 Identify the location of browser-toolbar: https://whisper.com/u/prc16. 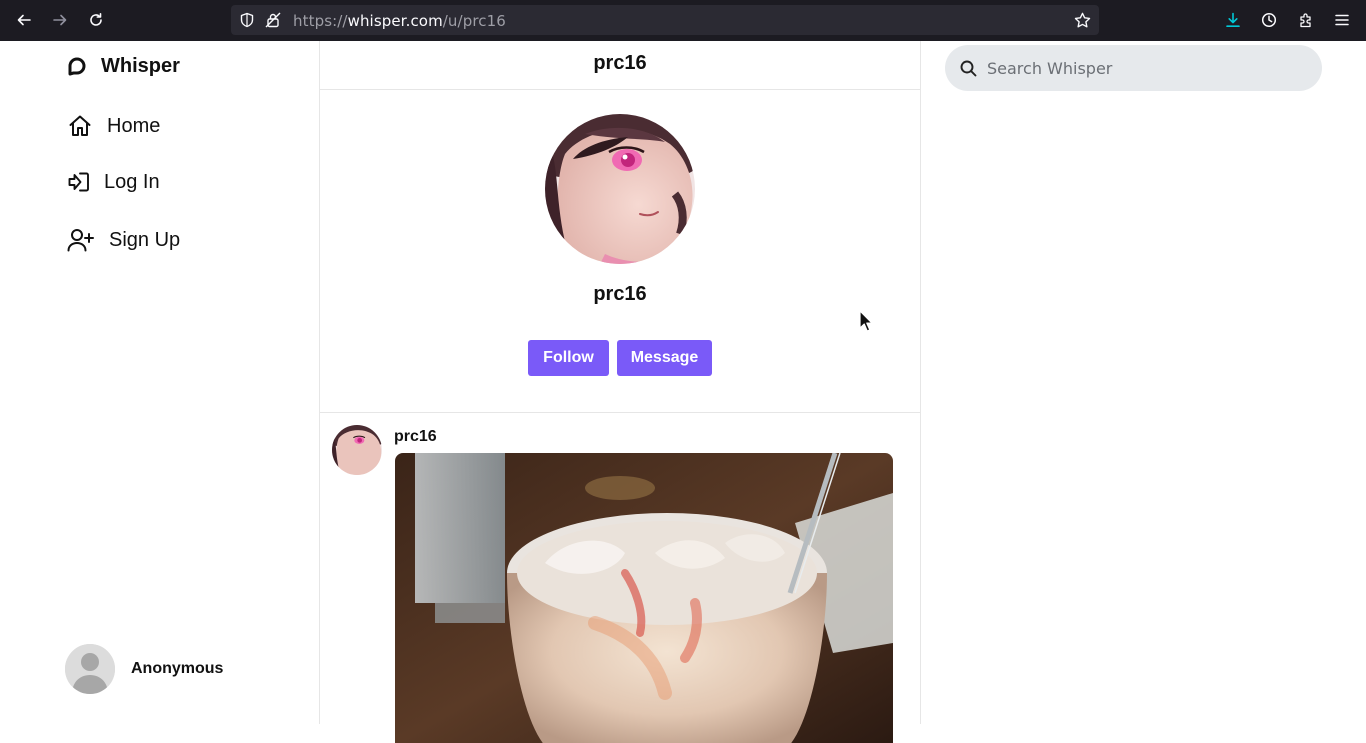
(683, 20).